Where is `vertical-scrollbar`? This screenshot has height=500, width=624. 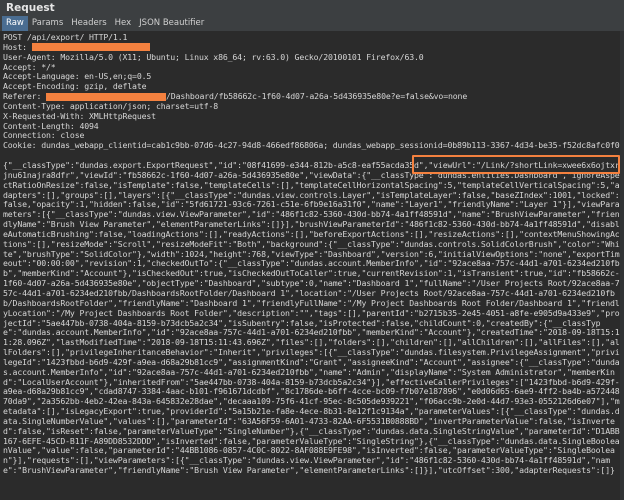
vertical-scrollbar is located at coordinates (622, 265).